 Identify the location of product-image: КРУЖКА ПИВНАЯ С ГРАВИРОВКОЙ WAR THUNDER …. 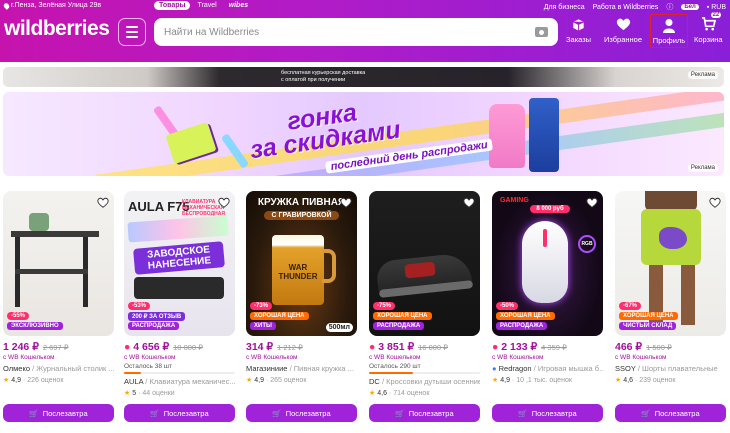
(301, 263).